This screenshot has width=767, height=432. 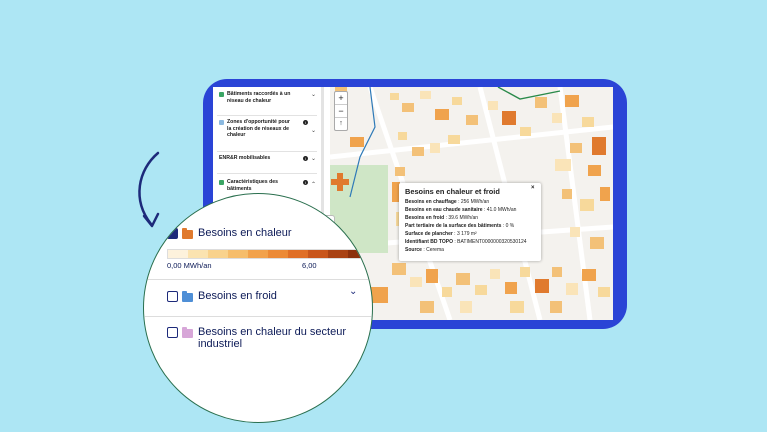 I want to click on popup-row: Source : Cerema, so click(x=424, y=250).